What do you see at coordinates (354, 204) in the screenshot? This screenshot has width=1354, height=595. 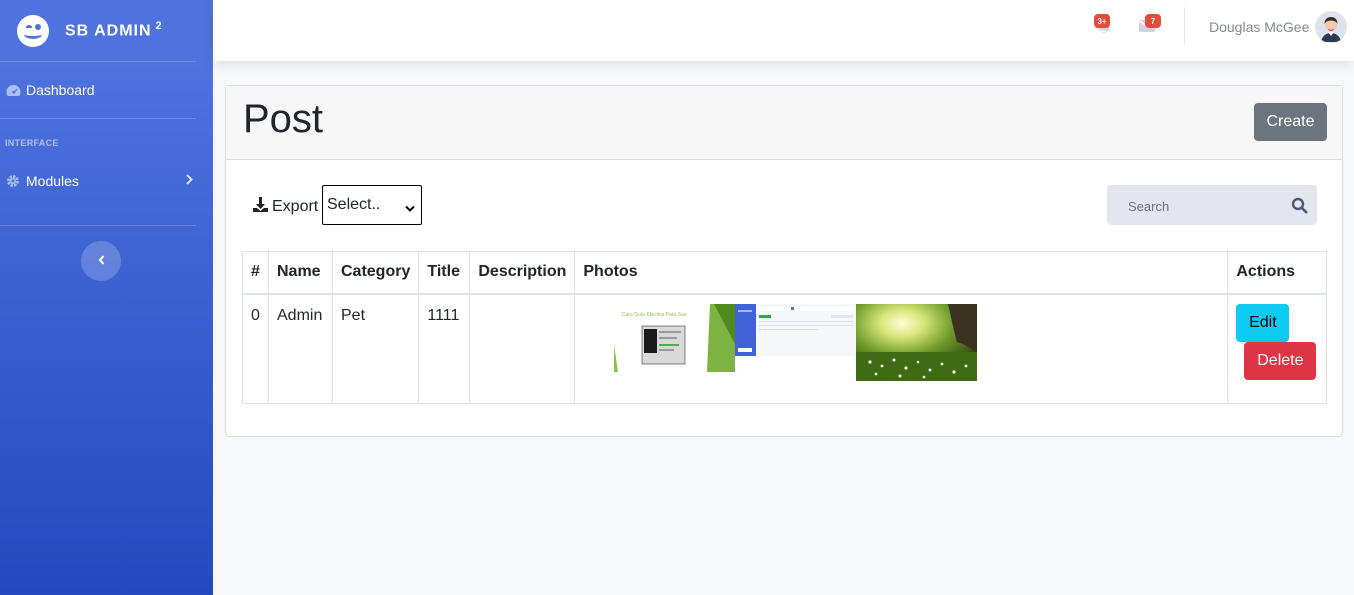 I see `select-value: Select..` at bounding box center [354, 204].